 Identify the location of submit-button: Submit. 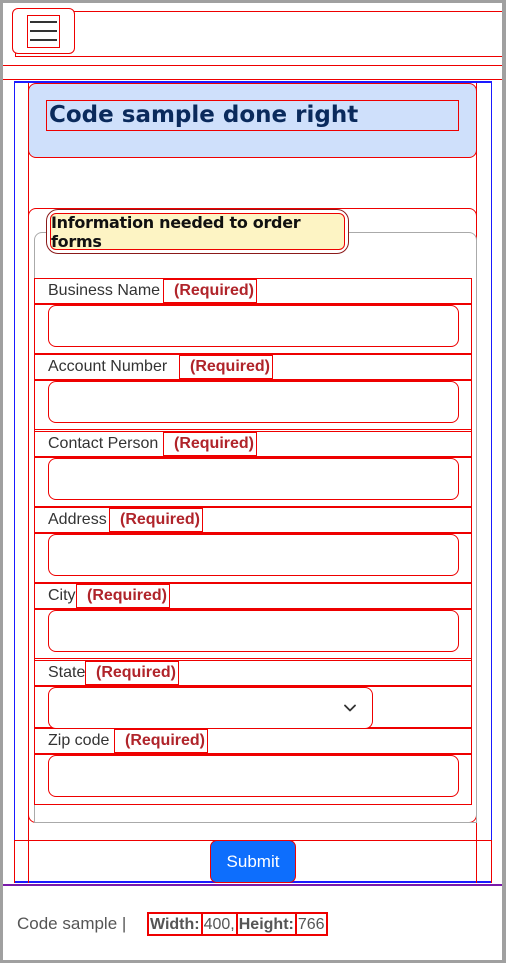
(253, 861).